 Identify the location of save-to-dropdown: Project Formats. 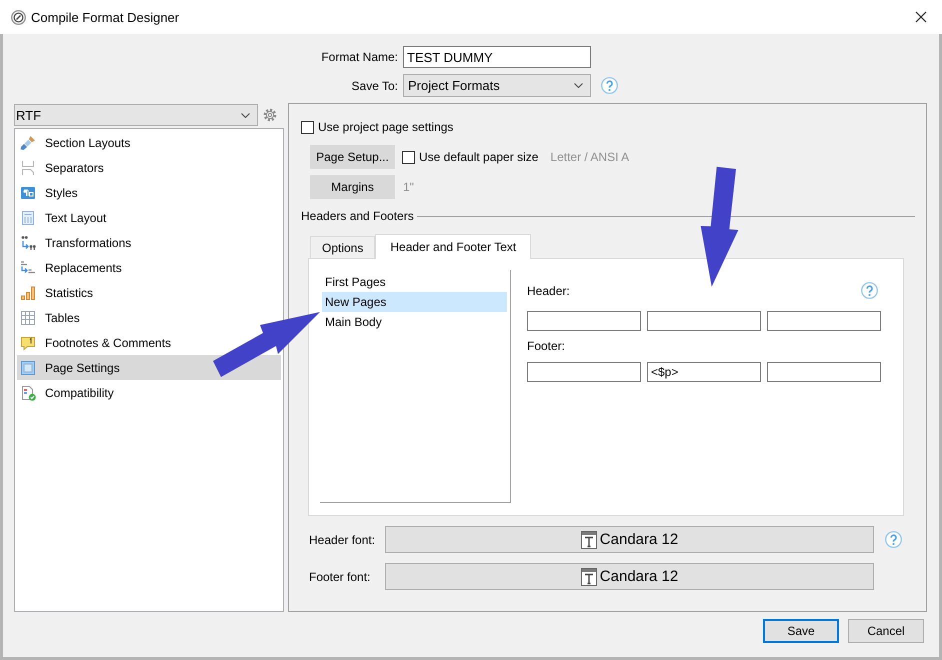
(497, 85).